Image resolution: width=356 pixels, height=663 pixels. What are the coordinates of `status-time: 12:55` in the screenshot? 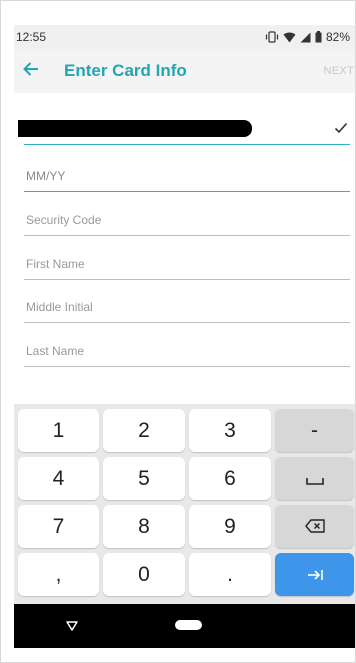 It's located at (31, 37).